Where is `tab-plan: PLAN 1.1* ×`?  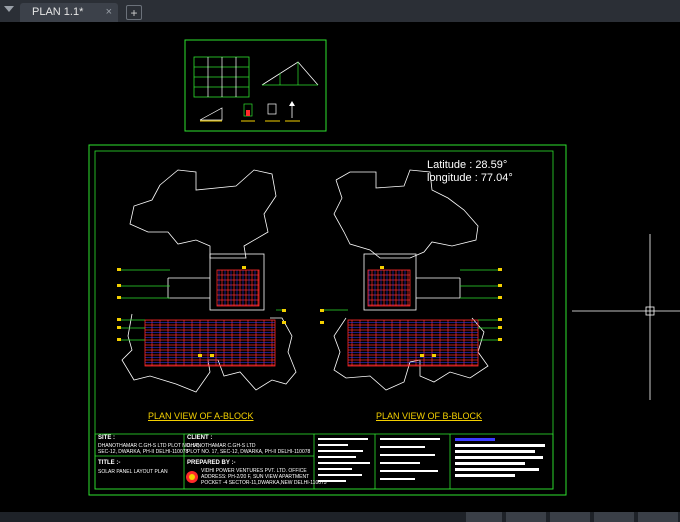 tab-plan: PLAN 1.1* × is located at coordinates (69, 12).